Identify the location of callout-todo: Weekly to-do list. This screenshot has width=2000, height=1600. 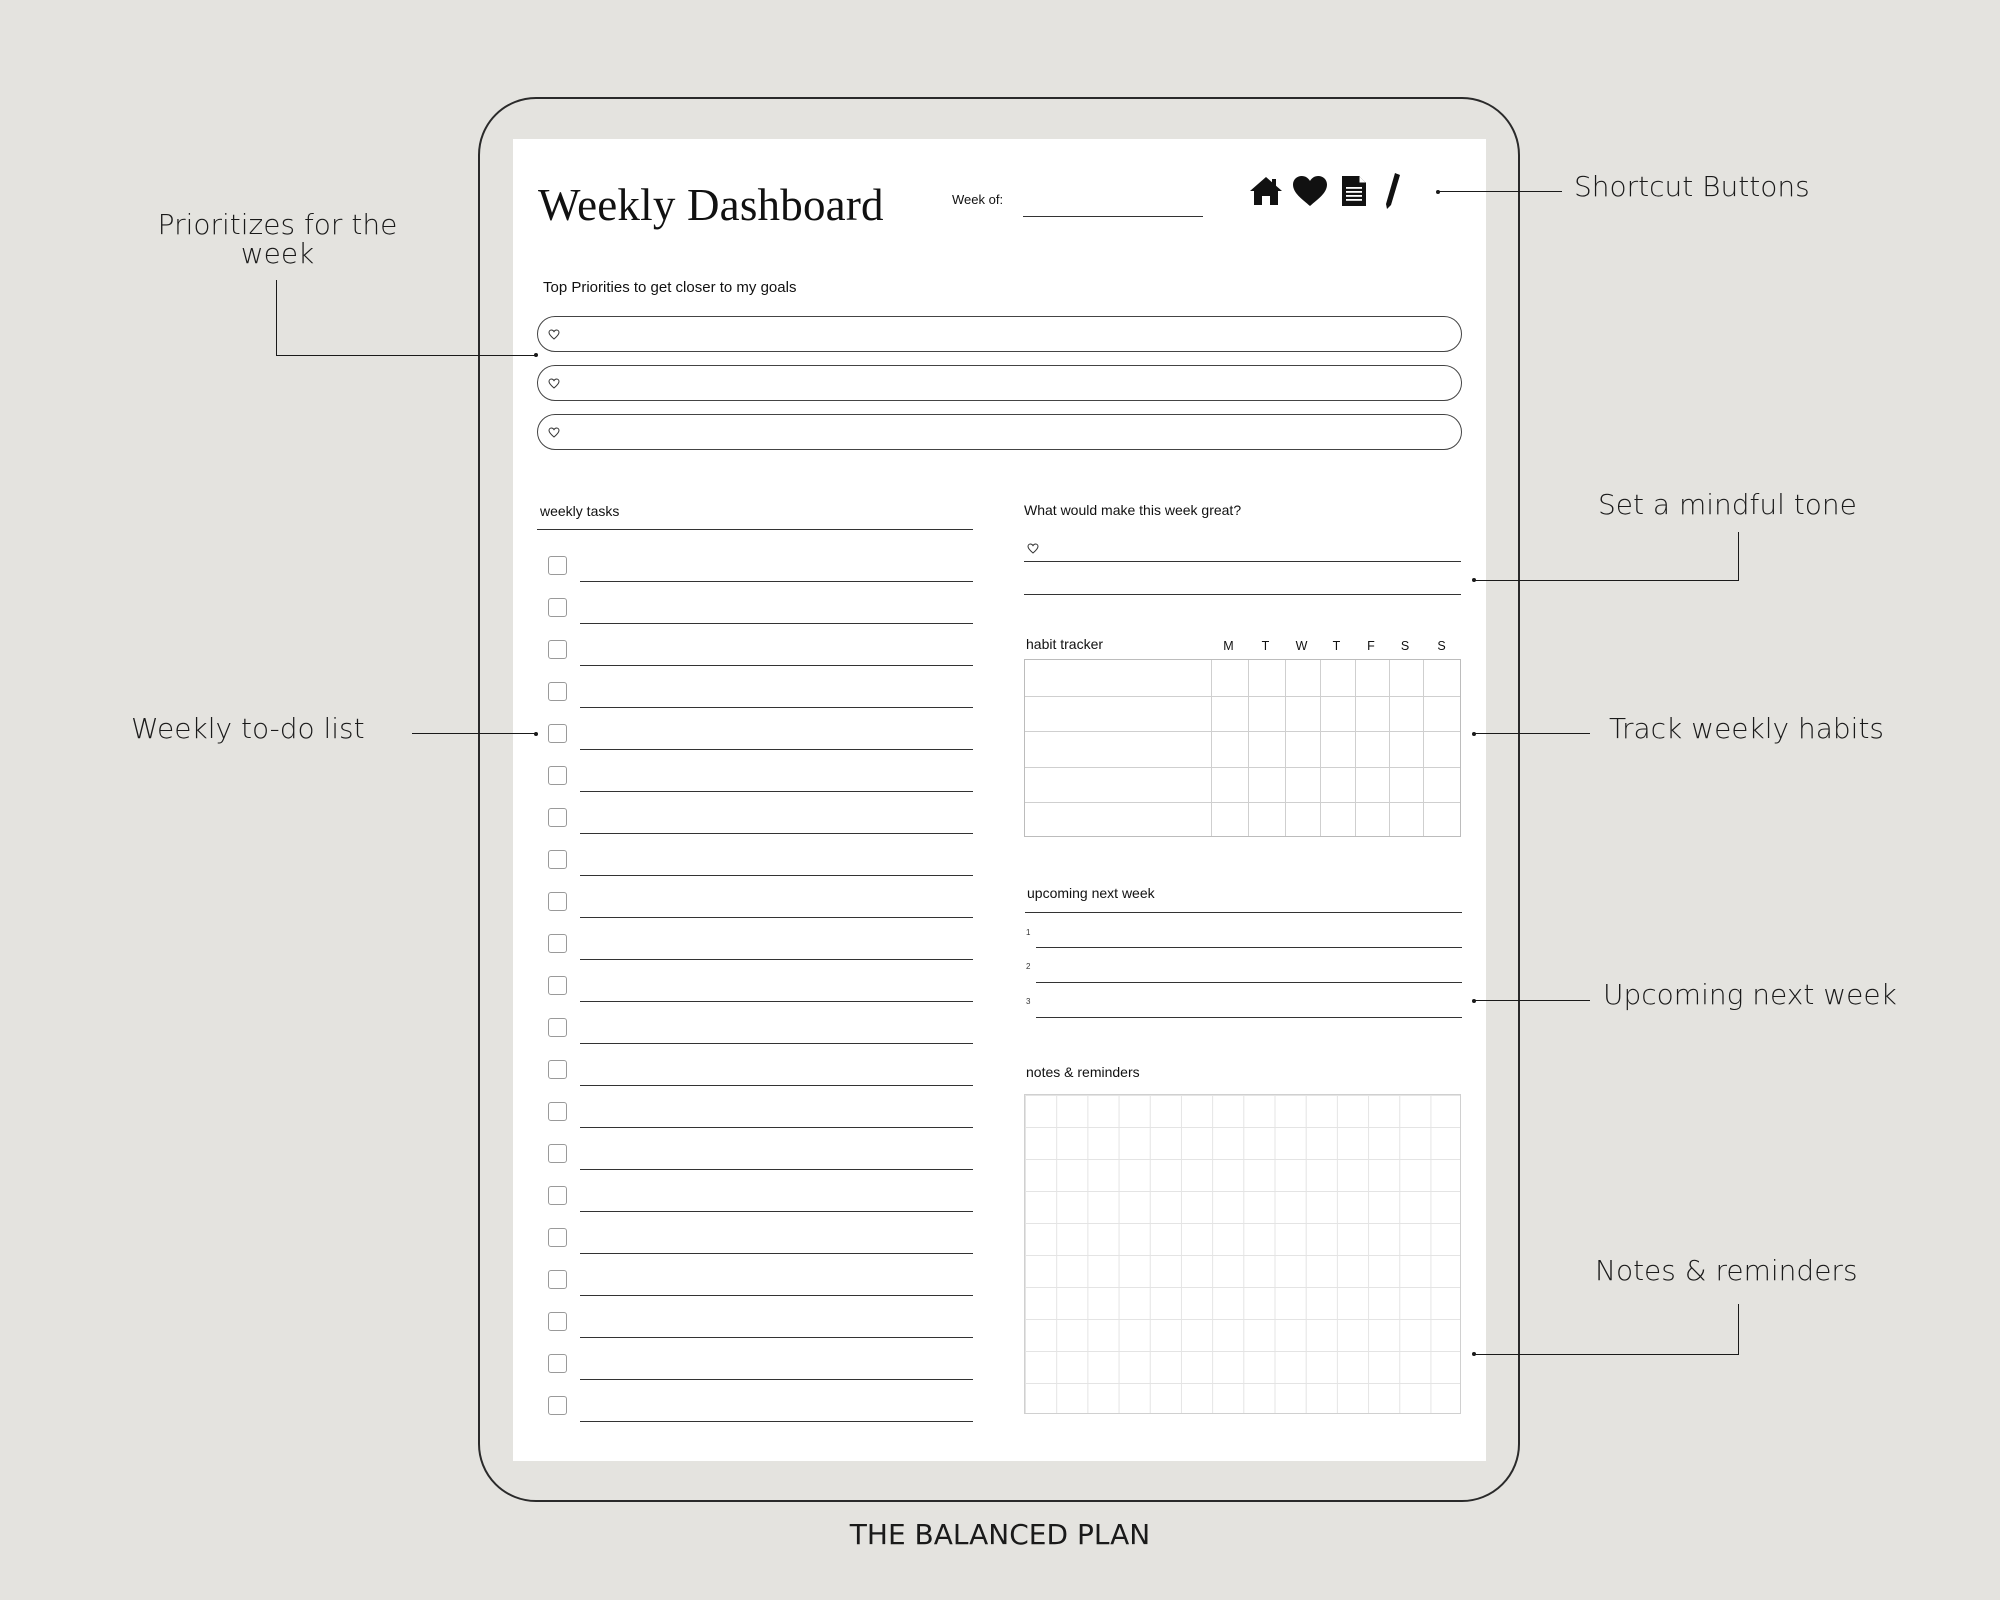
(248, 728).